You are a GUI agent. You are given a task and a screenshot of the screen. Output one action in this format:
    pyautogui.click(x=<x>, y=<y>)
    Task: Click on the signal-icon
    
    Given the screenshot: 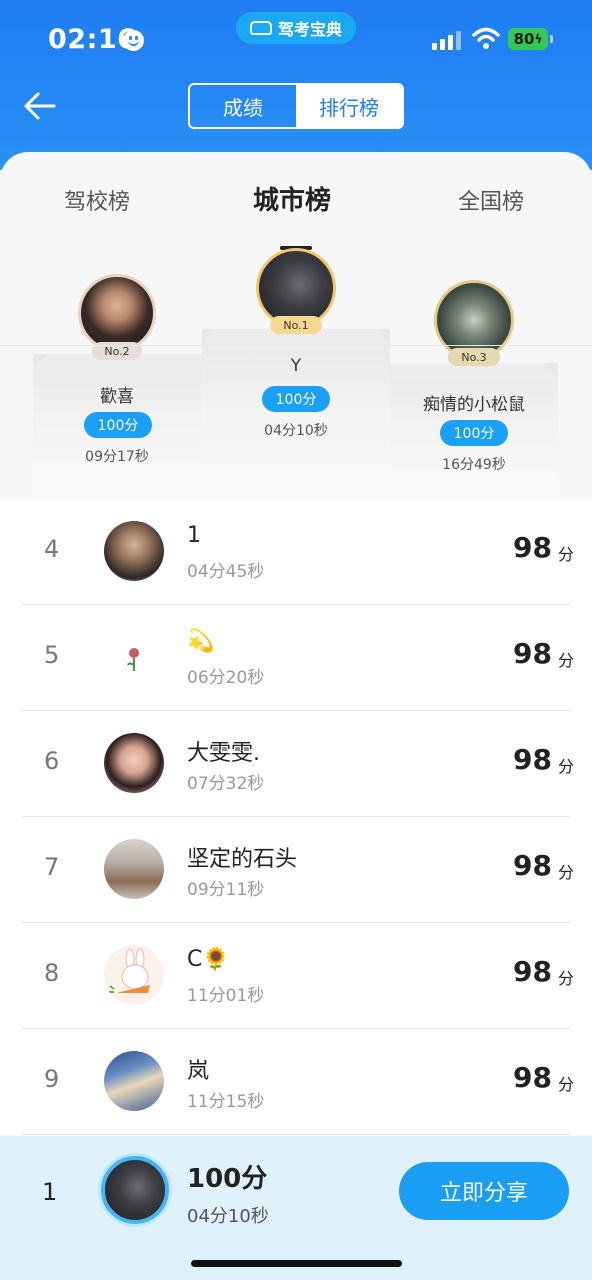 What is the action you would take?
    pyautogui.click(x=447, y=40)
    